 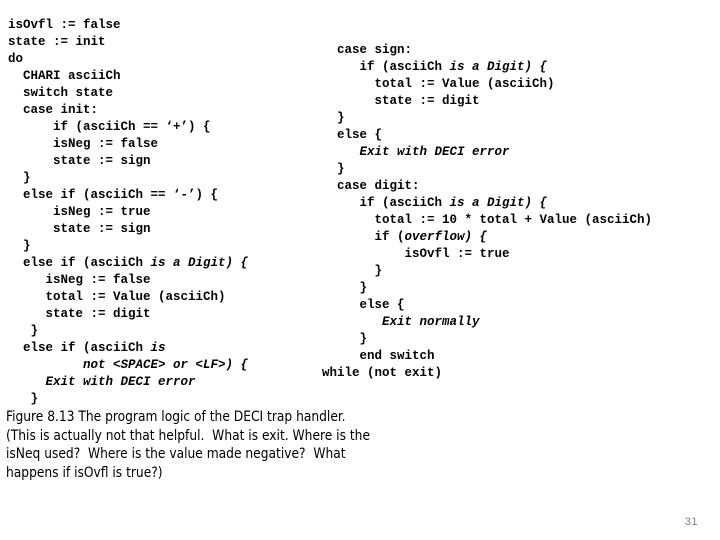 What do you see at coordinates (158, 348) in the screenshot?
I see `code-text-italic: is` at bounding box center [158, 348].